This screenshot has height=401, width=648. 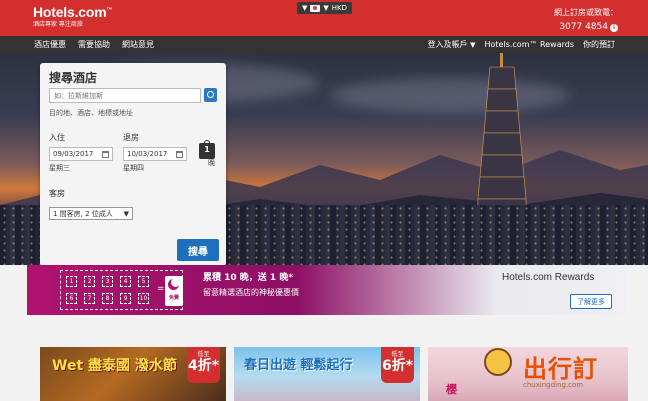 I want to click on nights-bag-icon: 1, so click(x=207, y=149).